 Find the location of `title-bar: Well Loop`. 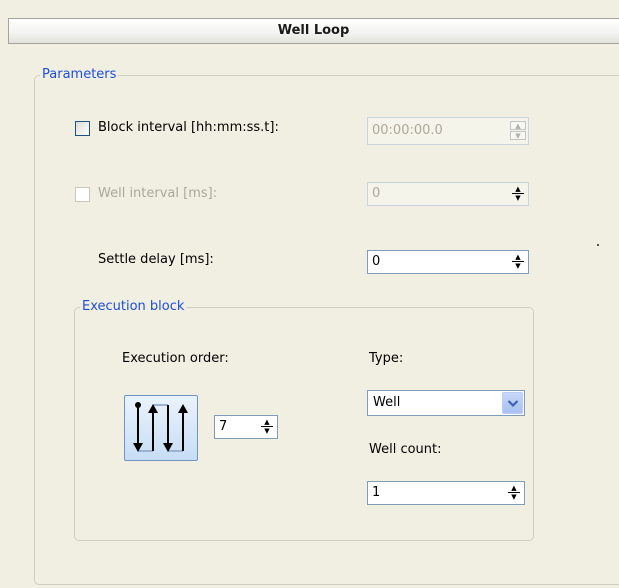

title-bar: Well Loop is located at coordinates (313, 31).